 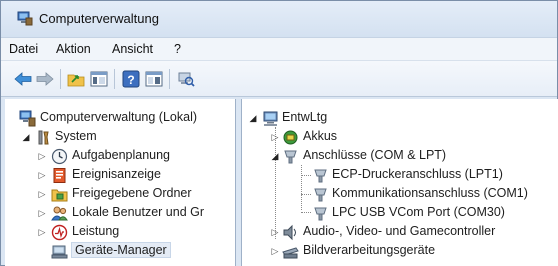 I want to click on tools-icon, so click(x=43, y=137).